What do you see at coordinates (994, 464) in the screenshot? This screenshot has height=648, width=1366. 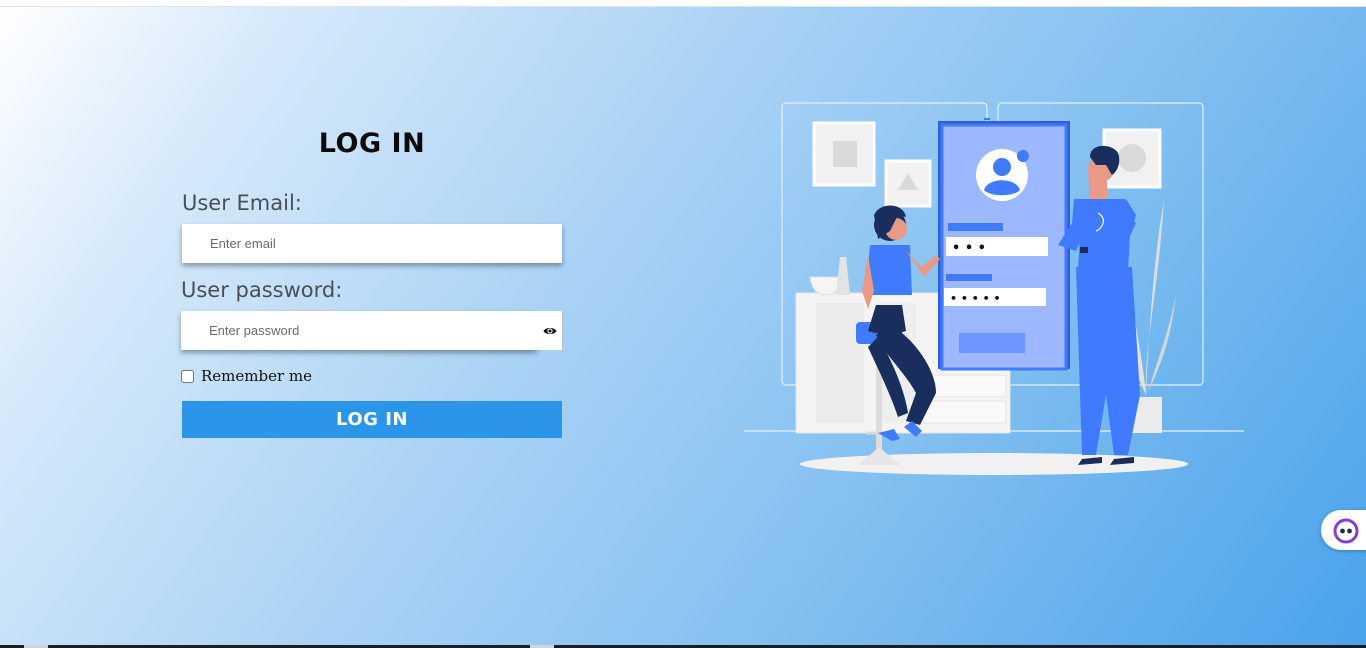 I see `floor-shadow` at bounding box center [994, 464].